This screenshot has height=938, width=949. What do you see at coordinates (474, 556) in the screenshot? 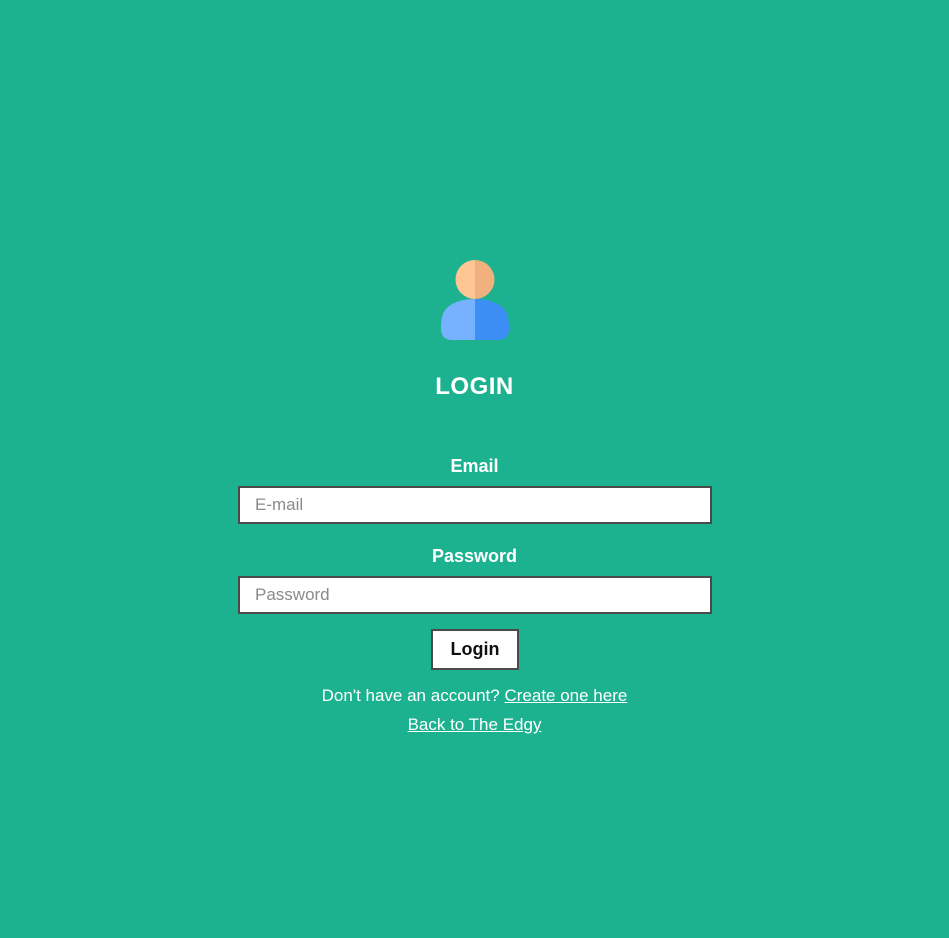
I see `password-label: Password` at bounding box center [474, 556].